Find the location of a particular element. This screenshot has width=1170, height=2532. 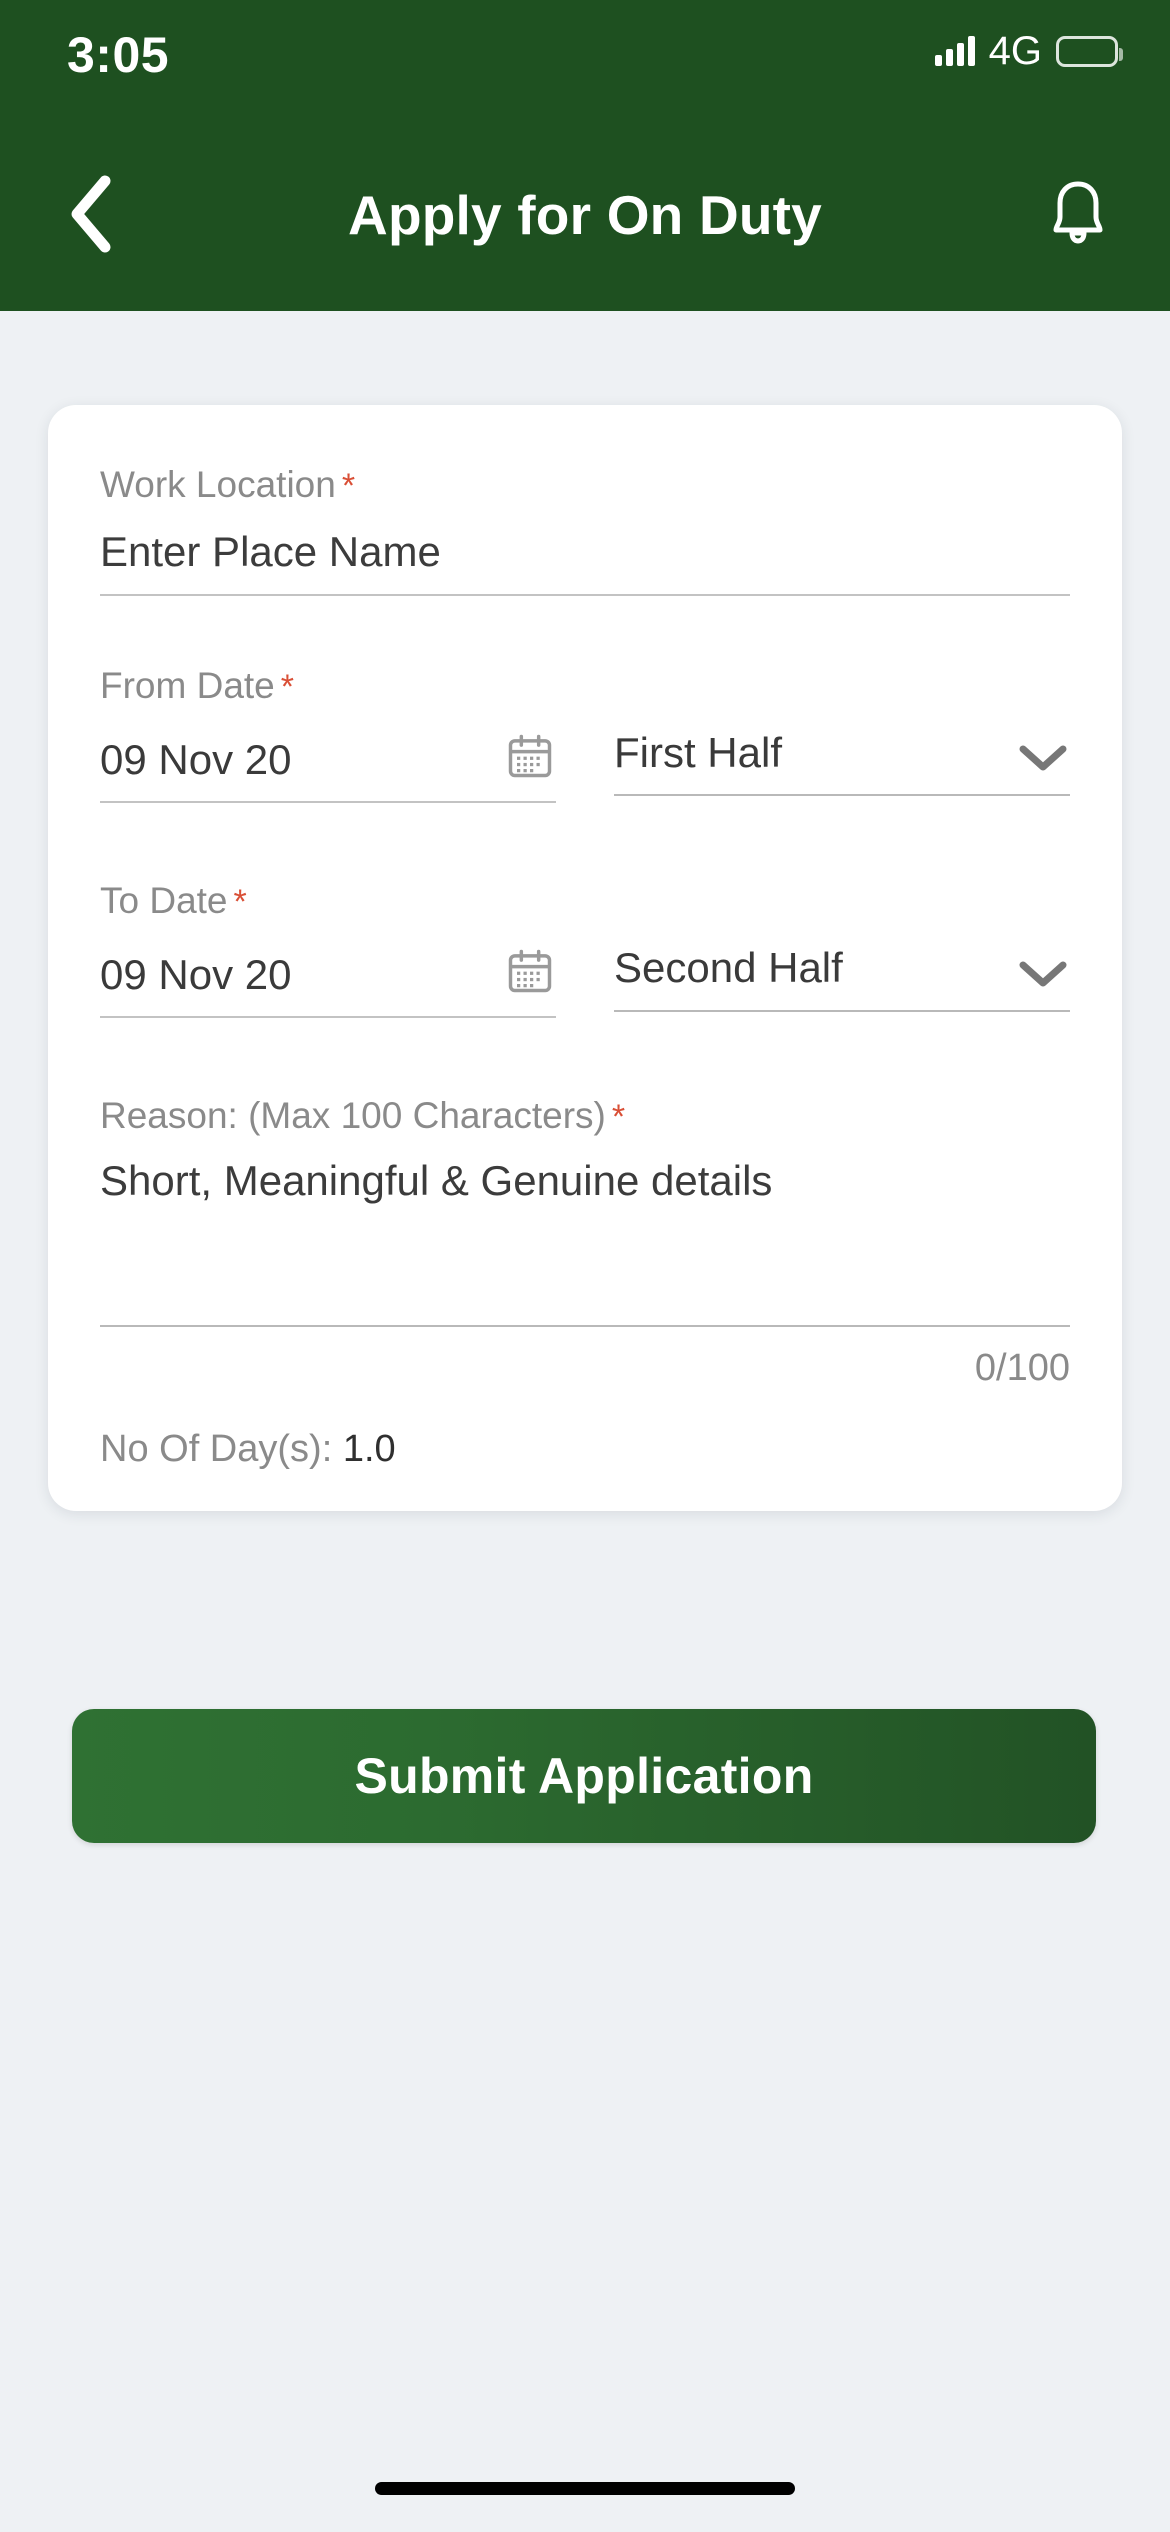

to-date-half-value: Second Half is located at coordinates (728, 968).